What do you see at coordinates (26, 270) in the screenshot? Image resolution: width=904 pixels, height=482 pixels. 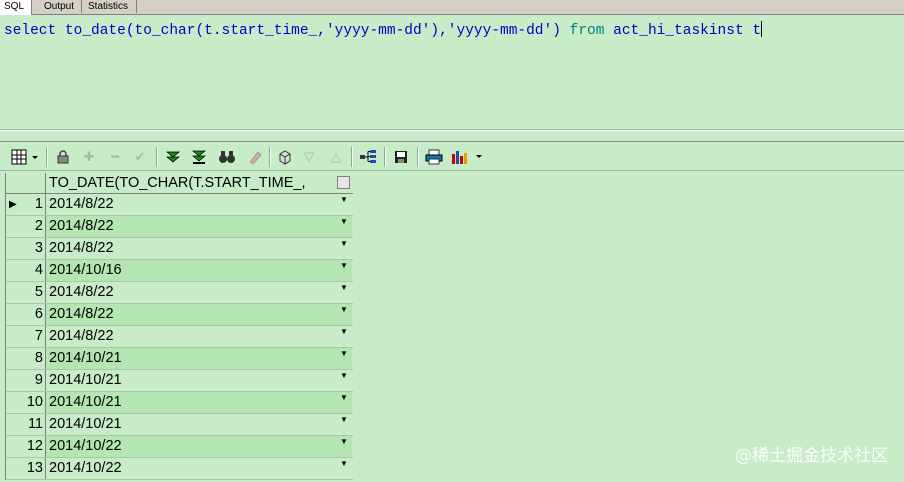 I see `row-number: 4` at bounding box center [26, 270].